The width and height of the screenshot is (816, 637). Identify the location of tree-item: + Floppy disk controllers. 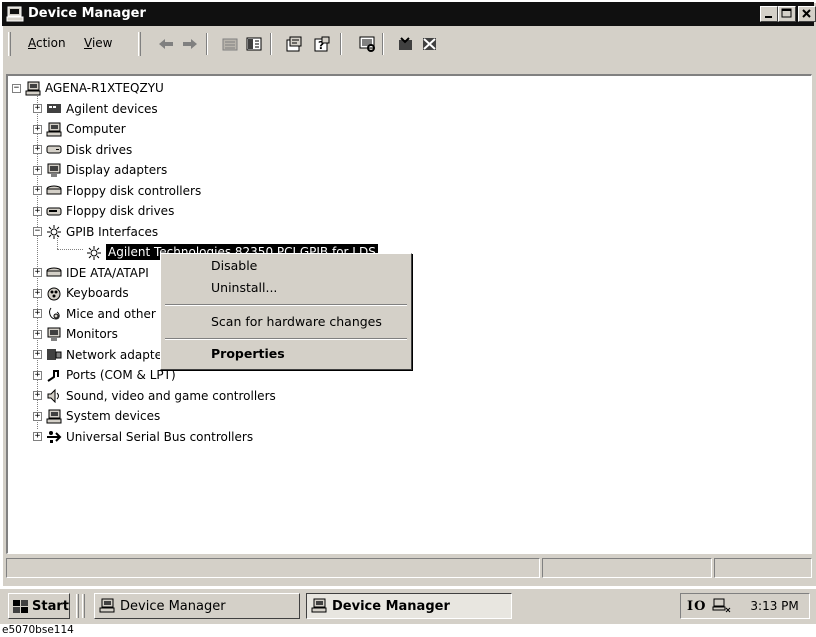
(117, 191).